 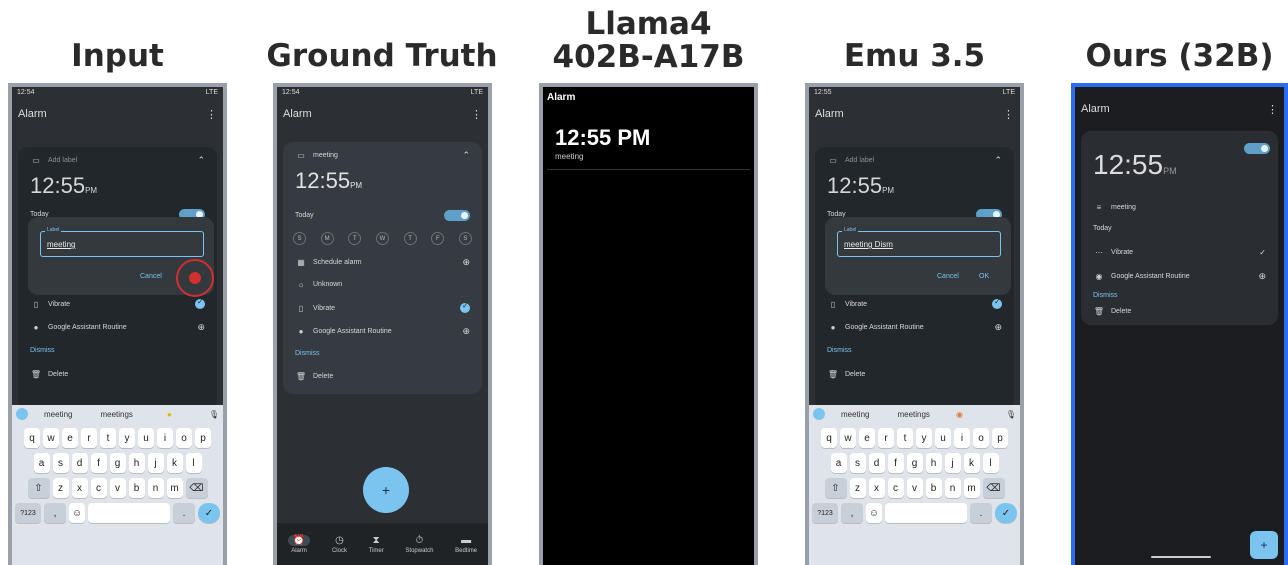 What do you see at coordinates (1179, 252) in the screenshot?
I see `vibrate-row: ⋯ Vibrate ✓` at bounding box center [1179, 252].